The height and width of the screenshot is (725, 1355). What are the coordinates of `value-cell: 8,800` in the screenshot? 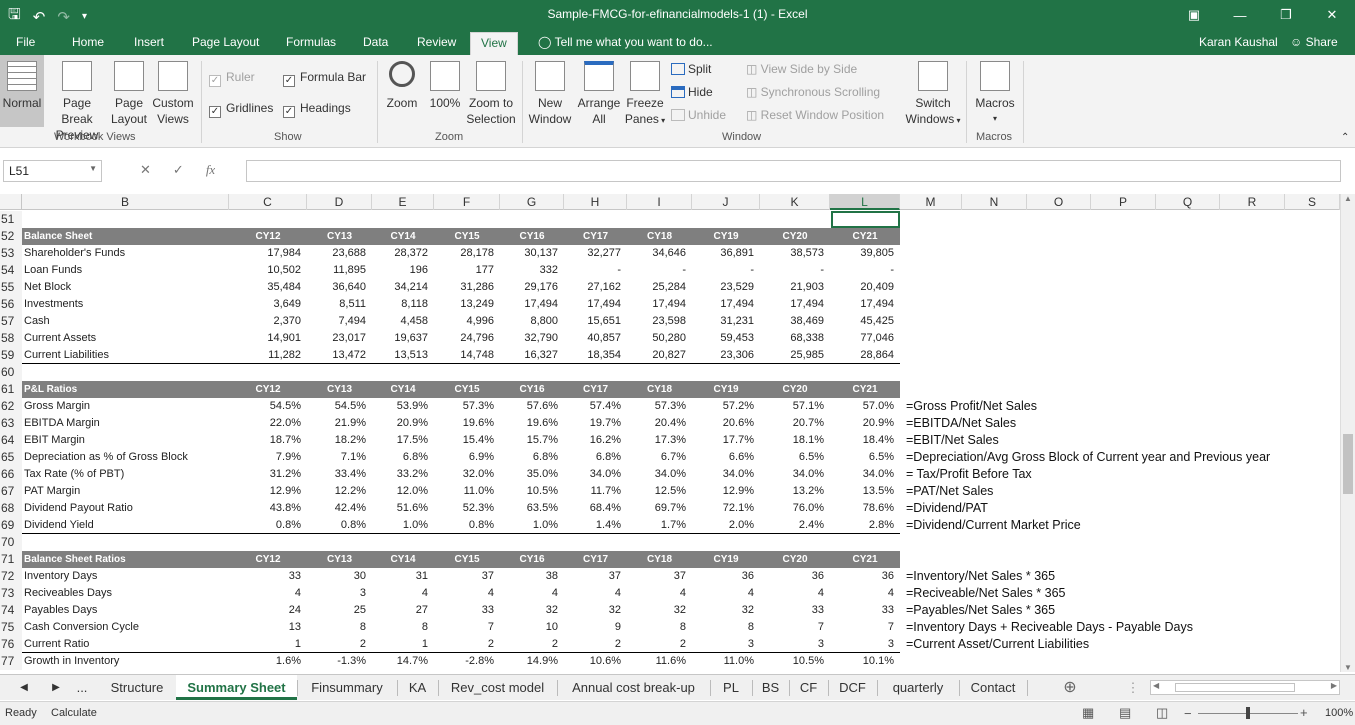 It's located at (532, 321).